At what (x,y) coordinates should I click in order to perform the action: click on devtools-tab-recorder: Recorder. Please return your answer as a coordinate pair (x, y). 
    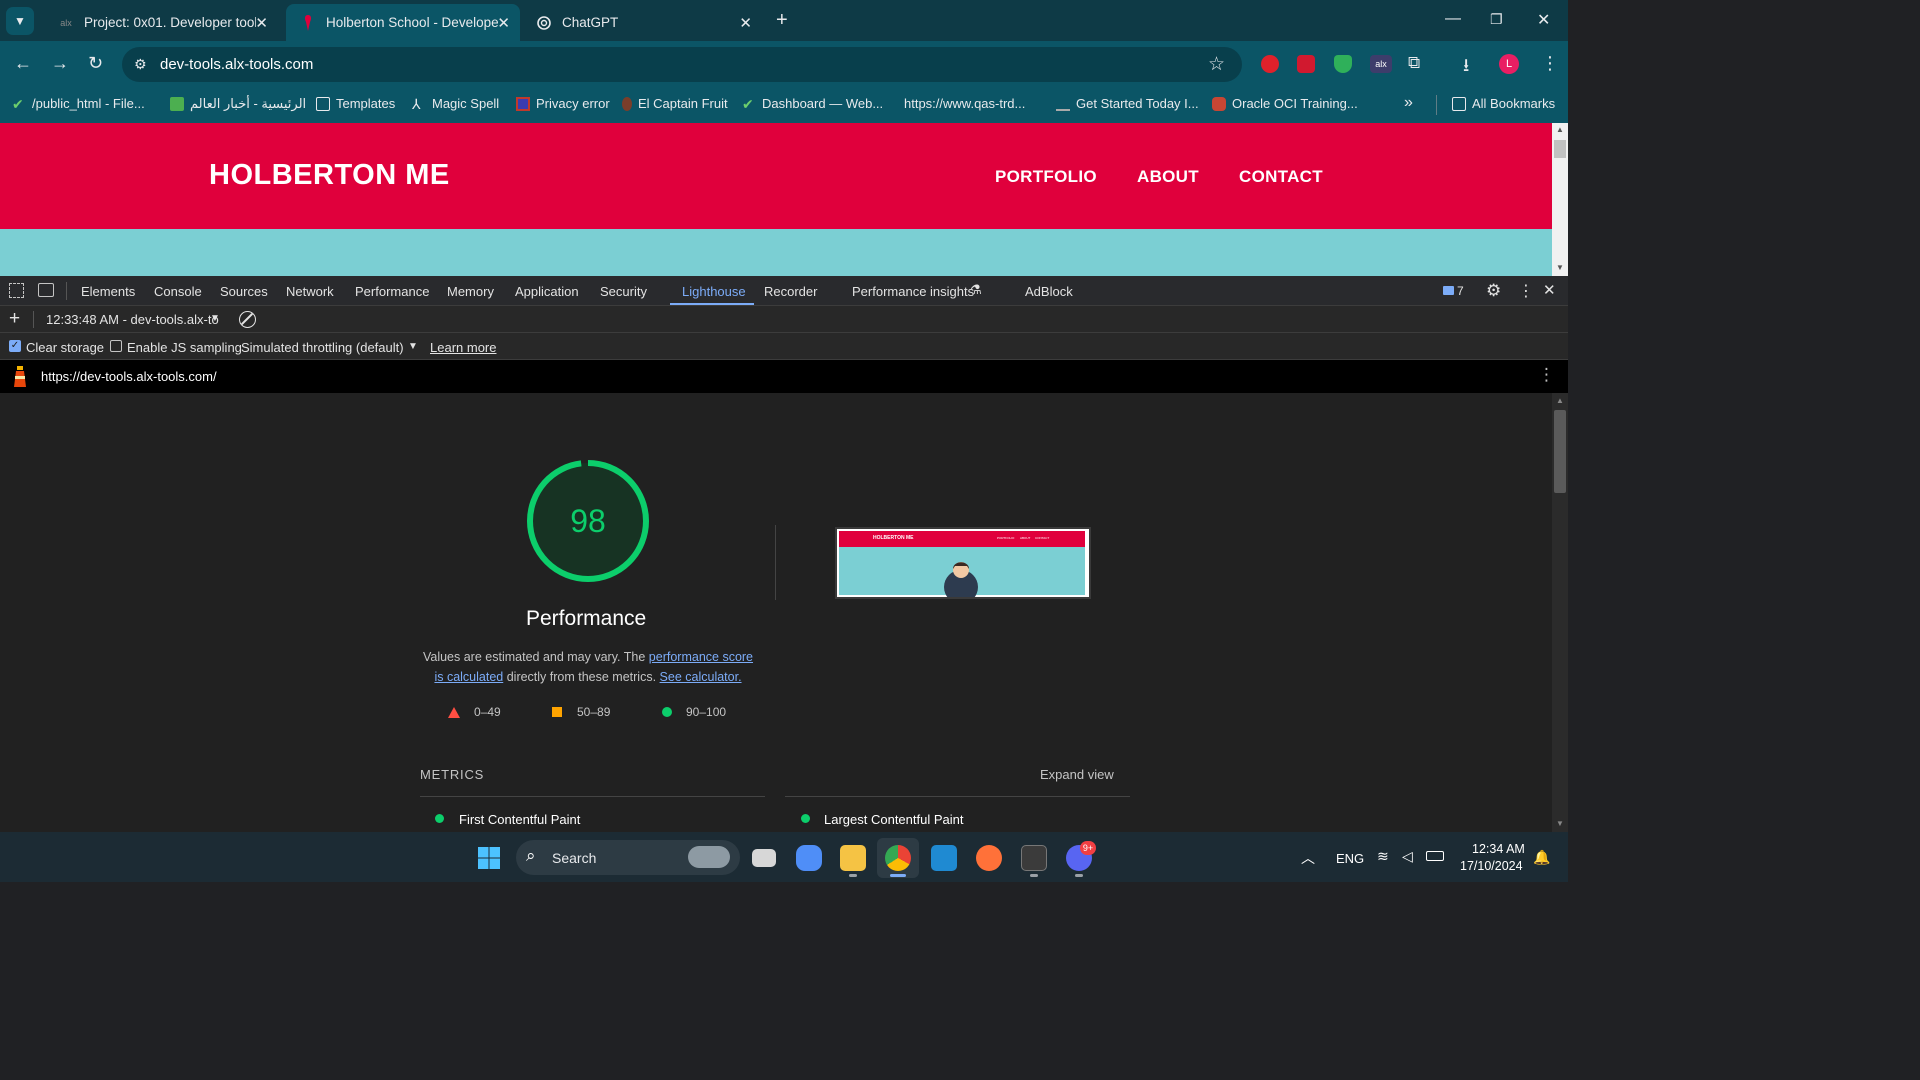
    Looking at the image, I should click on (790, 291).